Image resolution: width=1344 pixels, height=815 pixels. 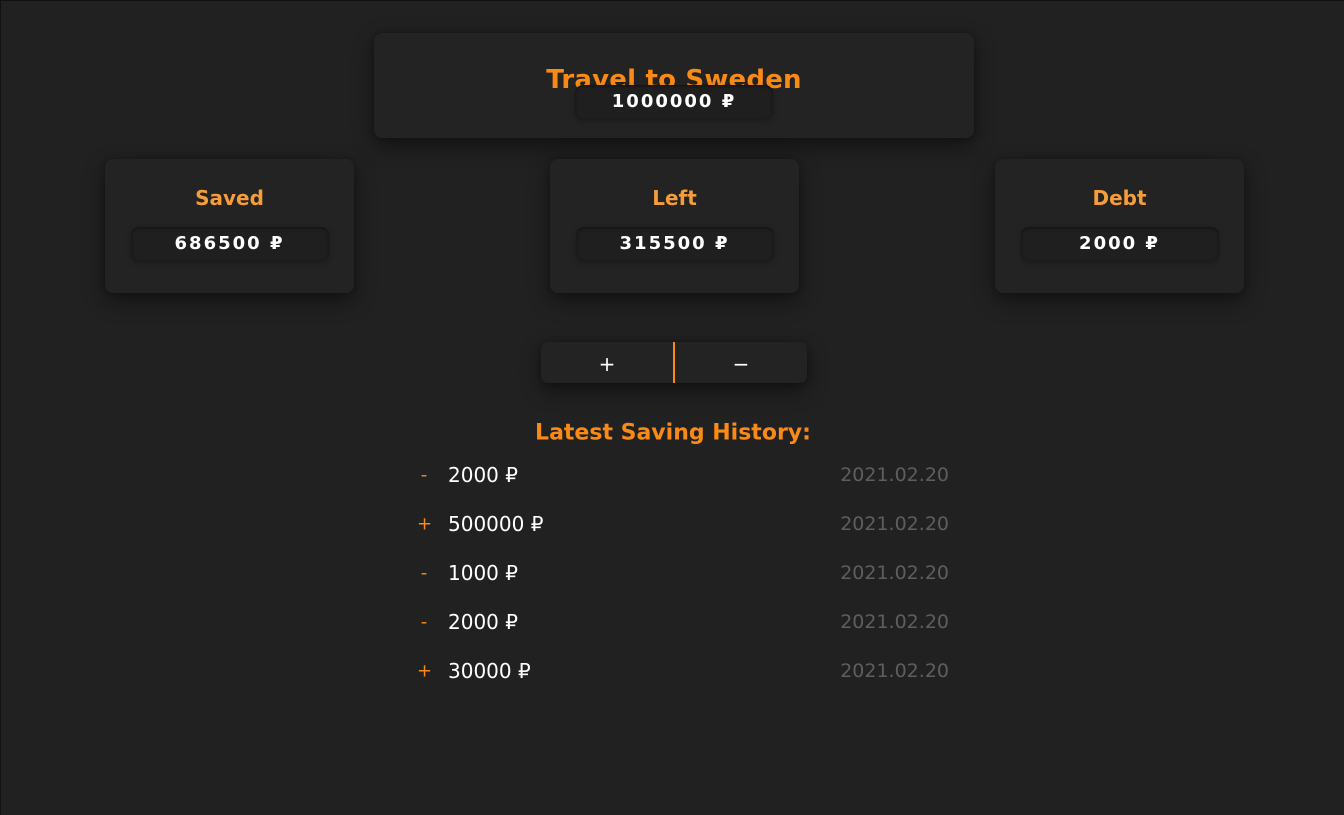 What do you see at coordinates (496, 524) in the screenshot?
I see `history-amount: 500000 ₽` at bounding box center [496, 524].